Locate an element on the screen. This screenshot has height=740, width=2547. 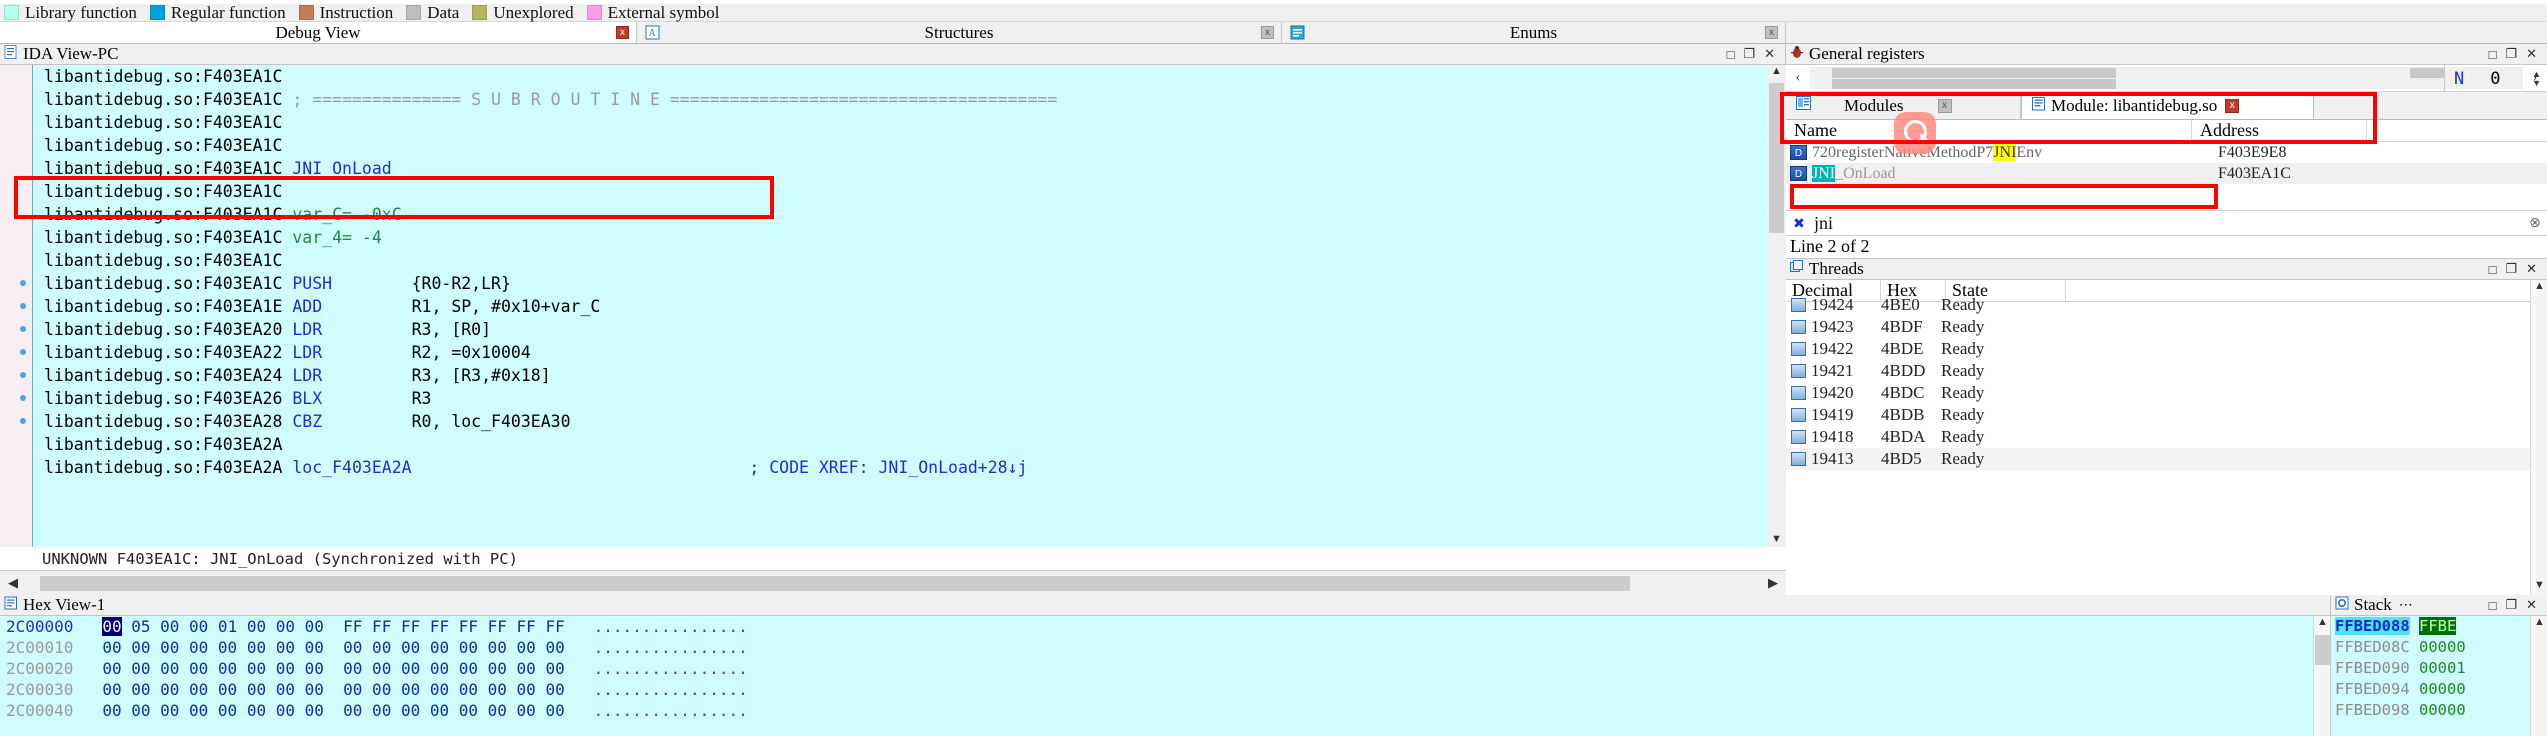
disassembly-line: libantidebug.so:F403EA20 LDR R3, [R0] is located at coordinates (893, 329).